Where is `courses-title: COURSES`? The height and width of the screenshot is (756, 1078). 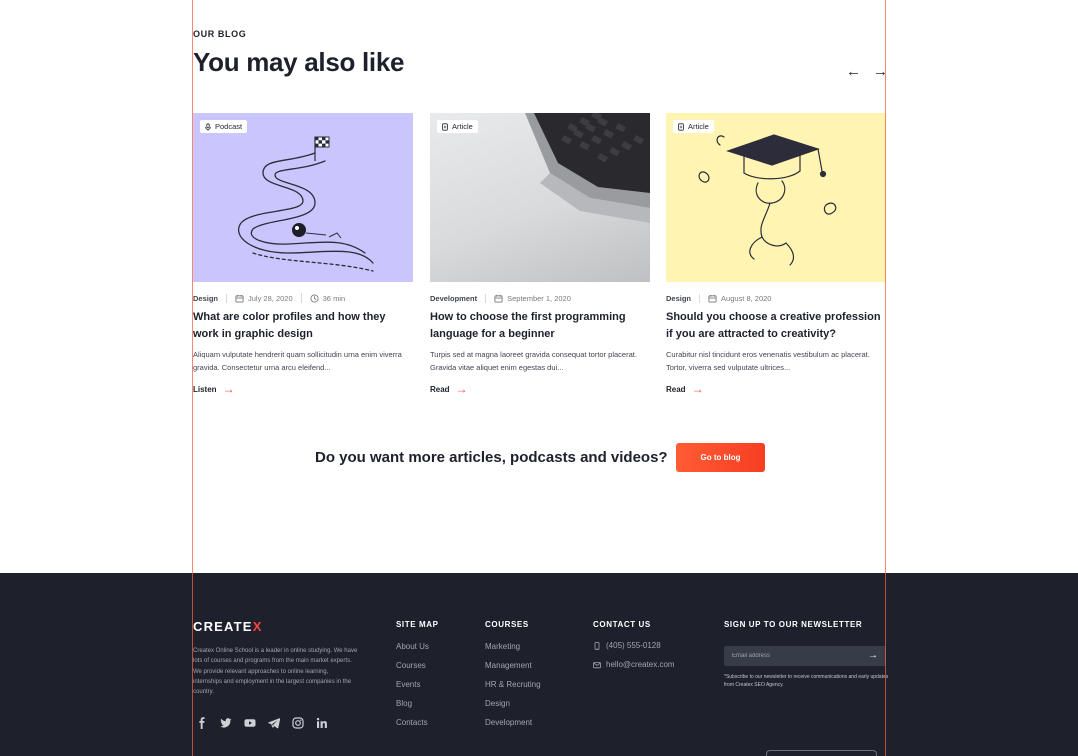 courses-title: COURSES is located at coordinates (507, 624).